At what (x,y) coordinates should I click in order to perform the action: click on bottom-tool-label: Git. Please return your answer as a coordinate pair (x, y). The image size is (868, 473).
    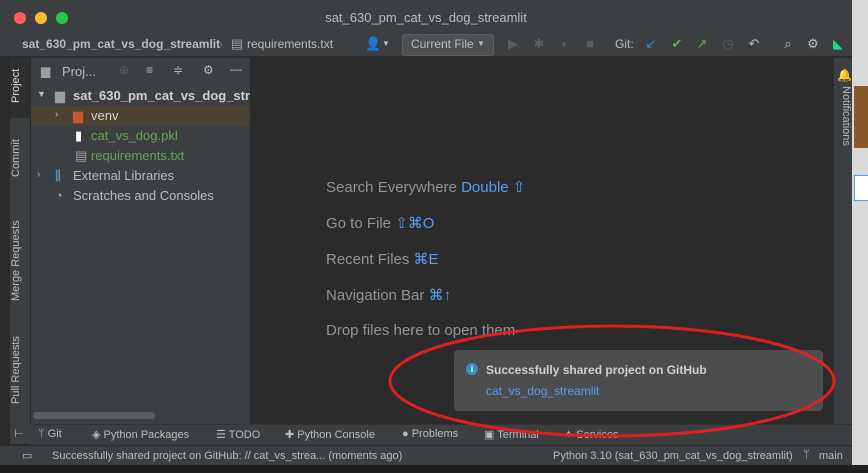
    Looking at the image, I should click on (54, 434).